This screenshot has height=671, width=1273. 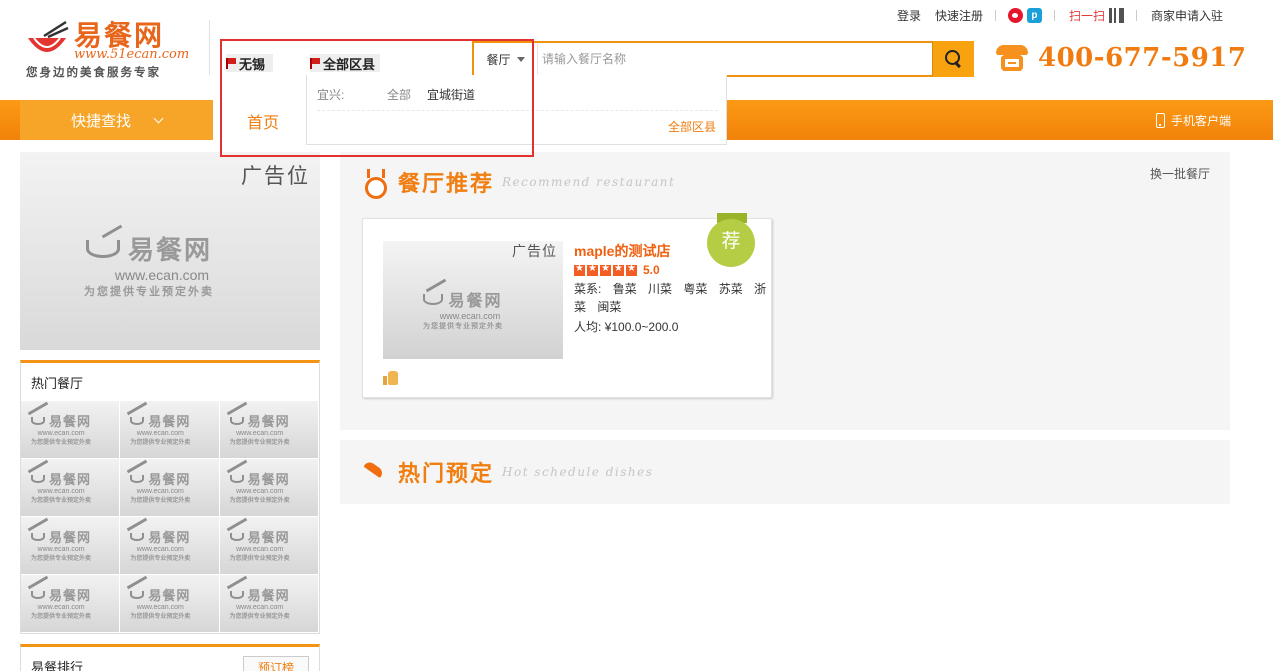 I want to click on district-name: 全部区县, so click(x=349, y=64).